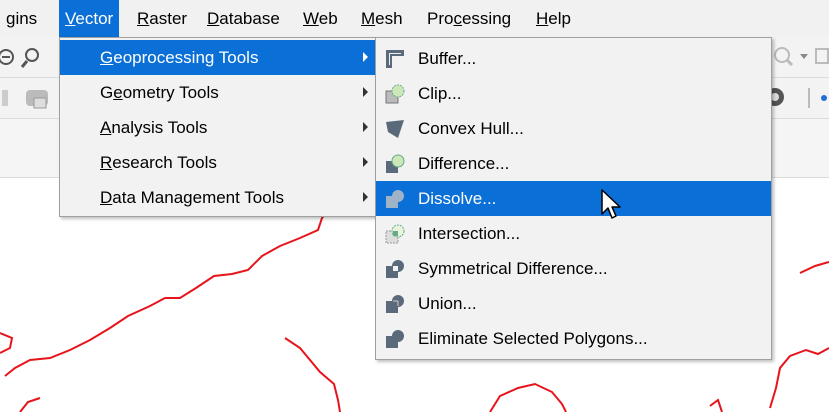  What do you see at coordinates (21, 18) in the screenshot?
I see `menu-plugins: gins` at bounding box center [21, 18].